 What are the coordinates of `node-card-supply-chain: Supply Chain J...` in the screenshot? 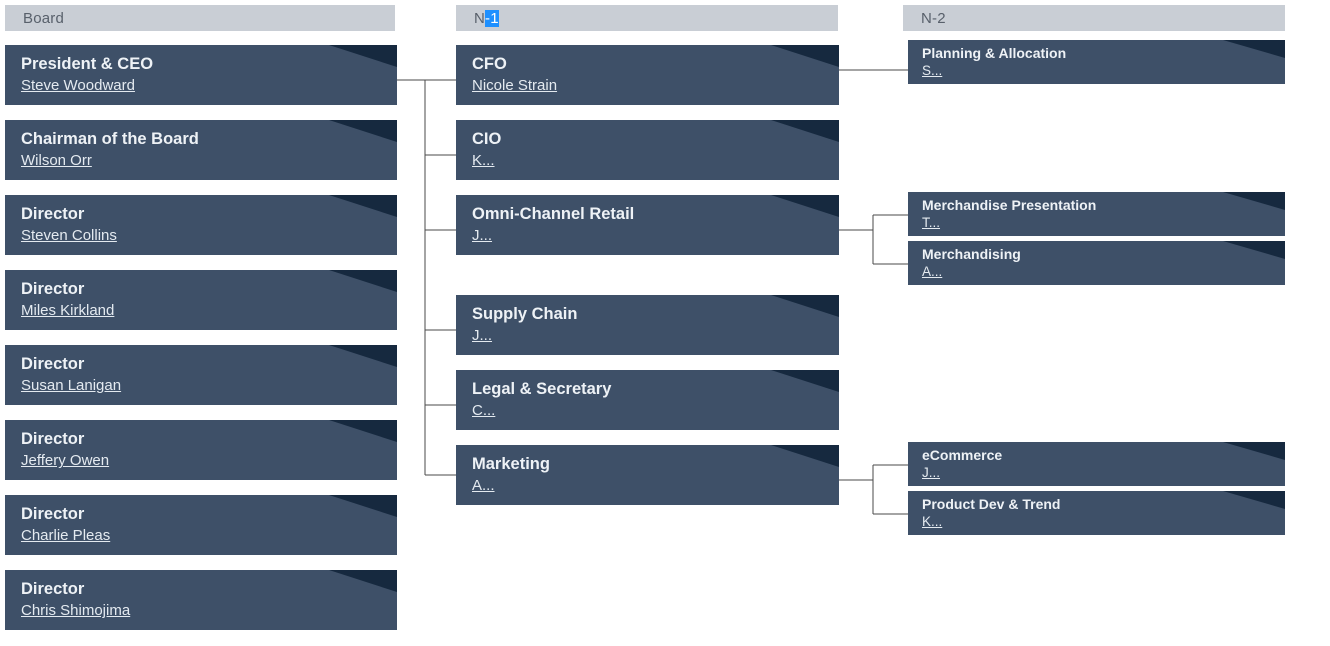 It's located at (647, 325).